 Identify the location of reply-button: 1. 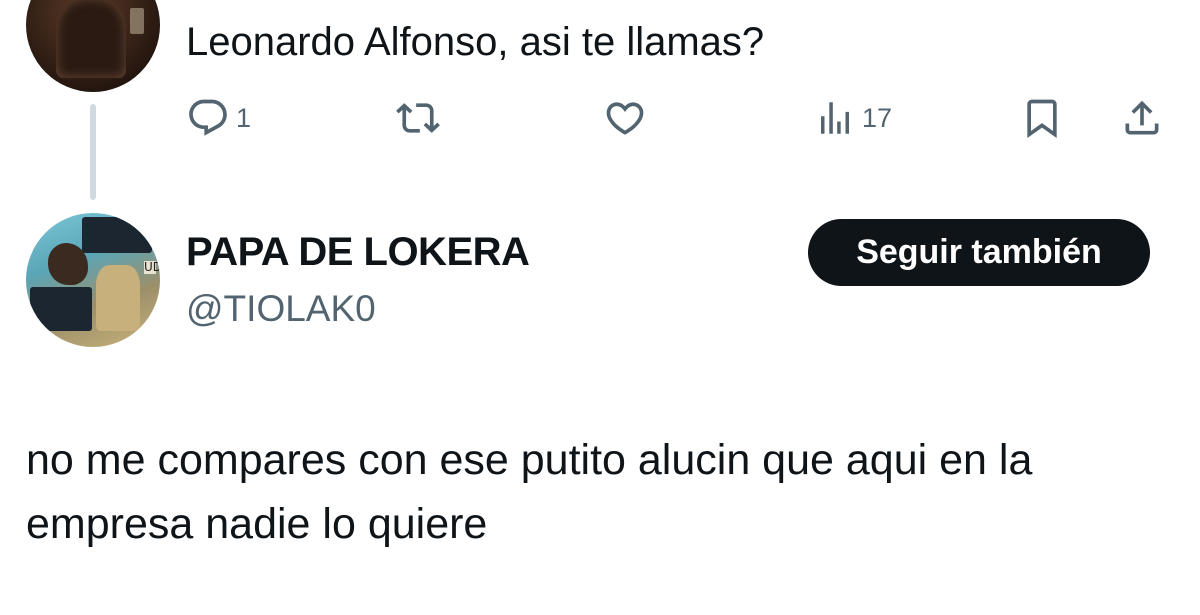
(218, 118).